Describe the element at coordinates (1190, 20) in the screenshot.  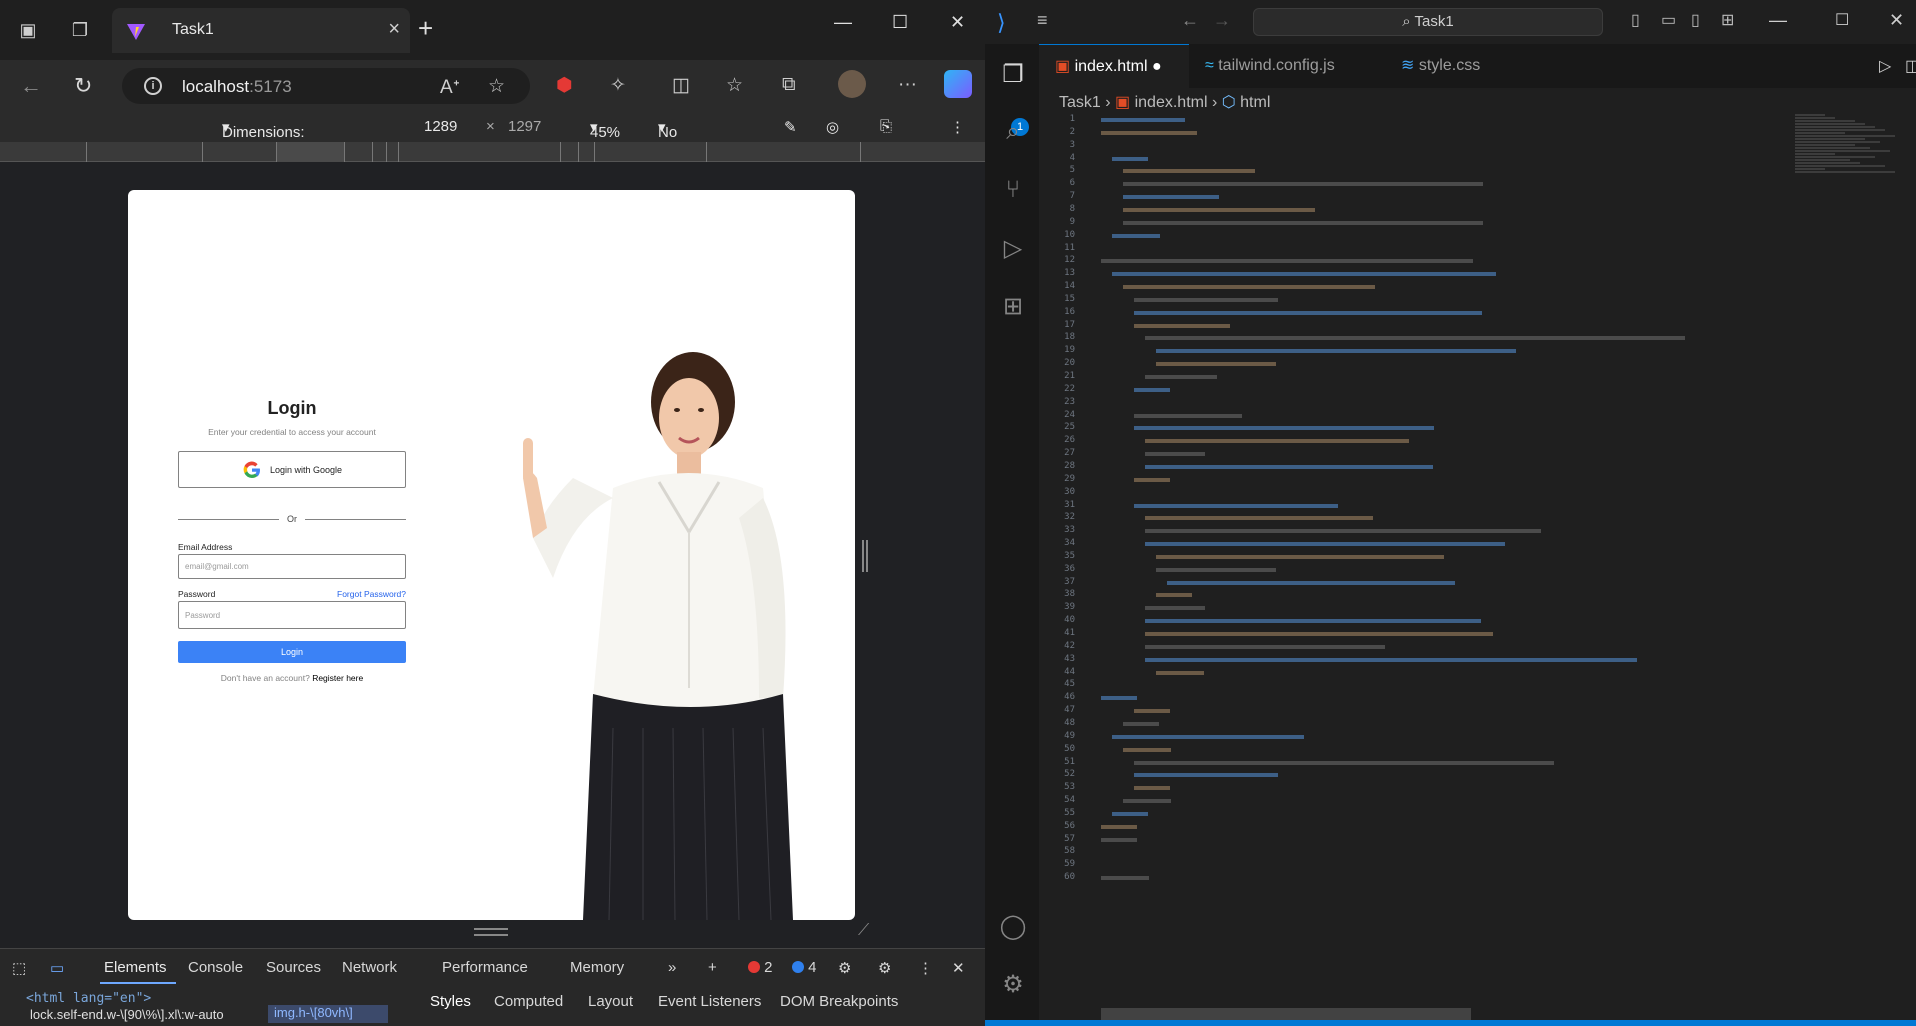
I see `nav-back-icon: ←` at that location.